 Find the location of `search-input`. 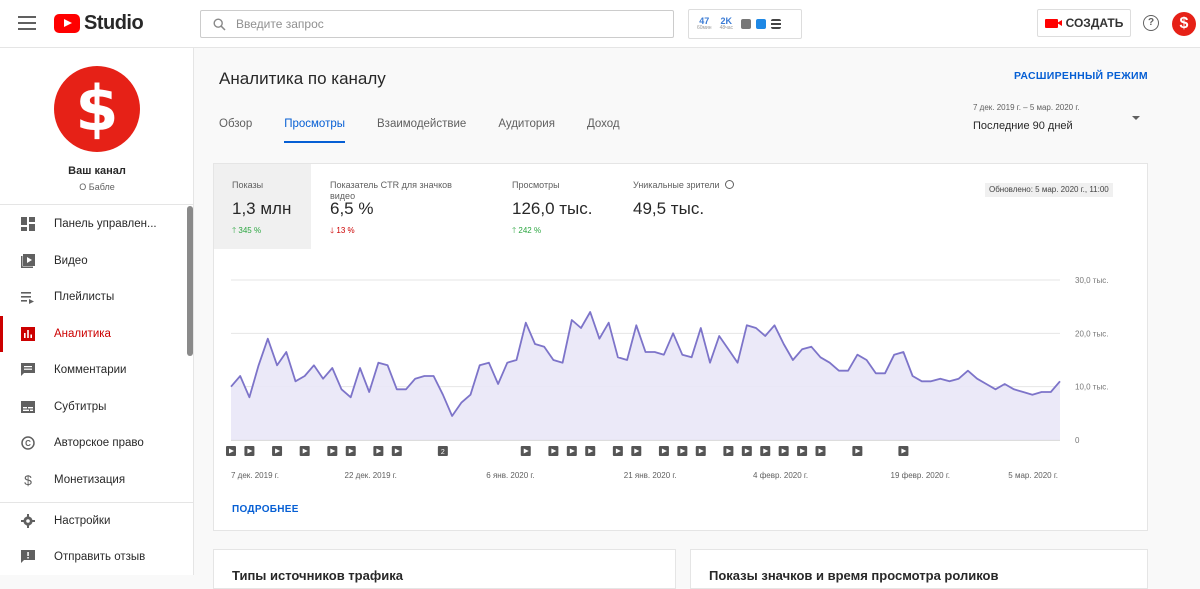

search-input is located at coordinates (436, 24).